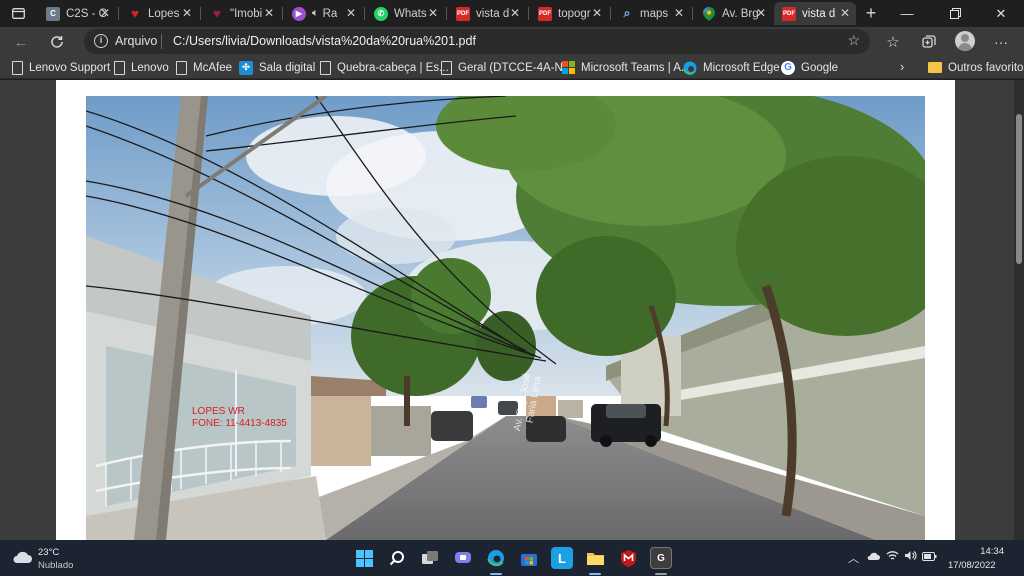 The image size is (1024, 576). I want to click on watermark-stamp: LOPES WR FONE: 11-4413-4835, so click(239, 418).